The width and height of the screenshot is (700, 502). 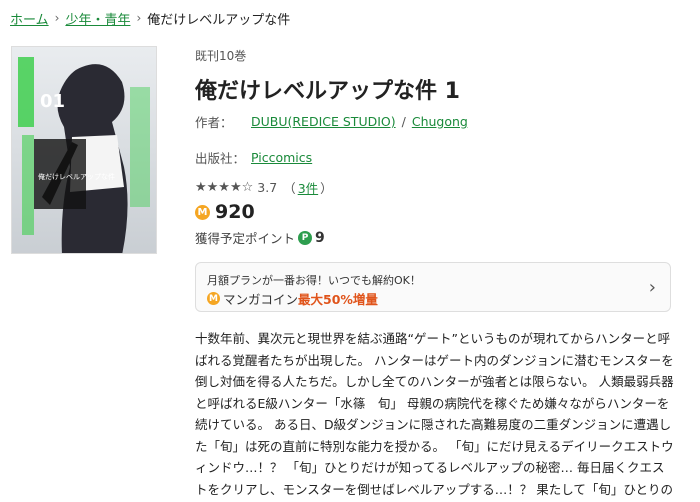 I want to click on price-row: M 920, so click(x=225, y=212).